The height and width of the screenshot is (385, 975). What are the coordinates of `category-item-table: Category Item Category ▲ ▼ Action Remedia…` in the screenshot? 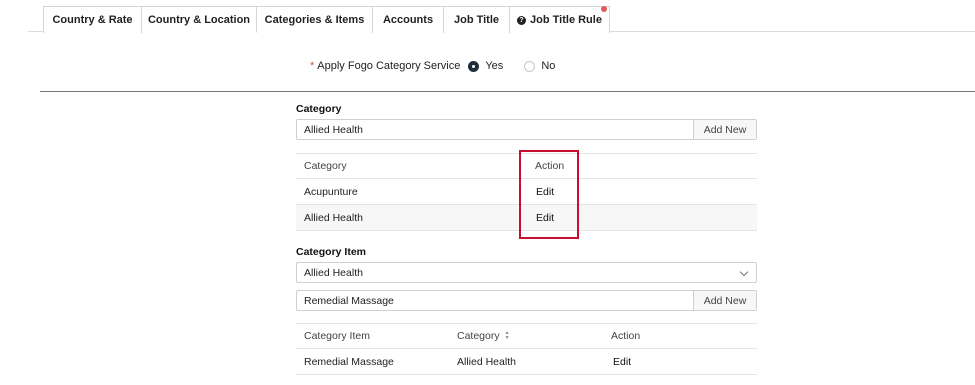 It's located at (526, 349).